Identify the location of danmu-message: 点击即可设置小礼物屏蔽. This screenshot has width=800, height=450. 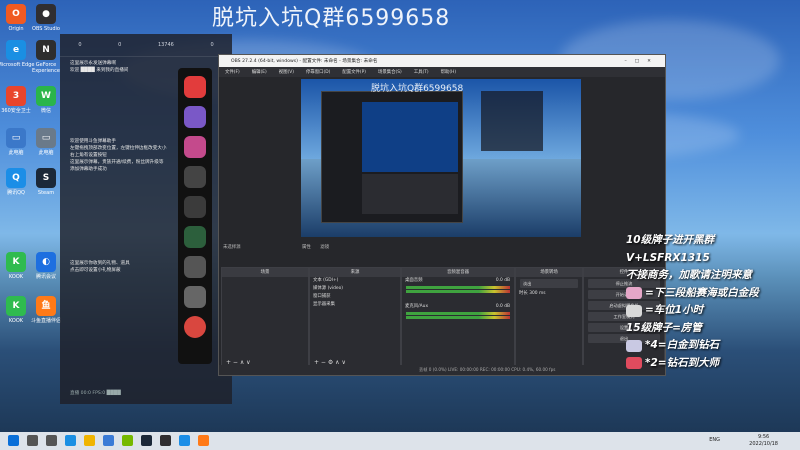
(95, 270).